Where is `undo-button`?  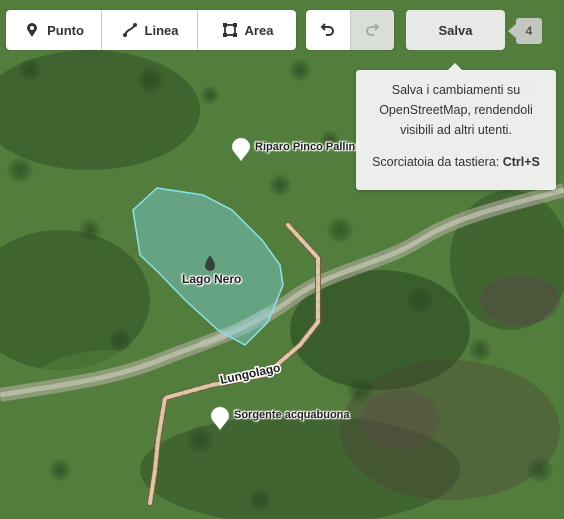
undo-button is located at coordinates (328, 30).